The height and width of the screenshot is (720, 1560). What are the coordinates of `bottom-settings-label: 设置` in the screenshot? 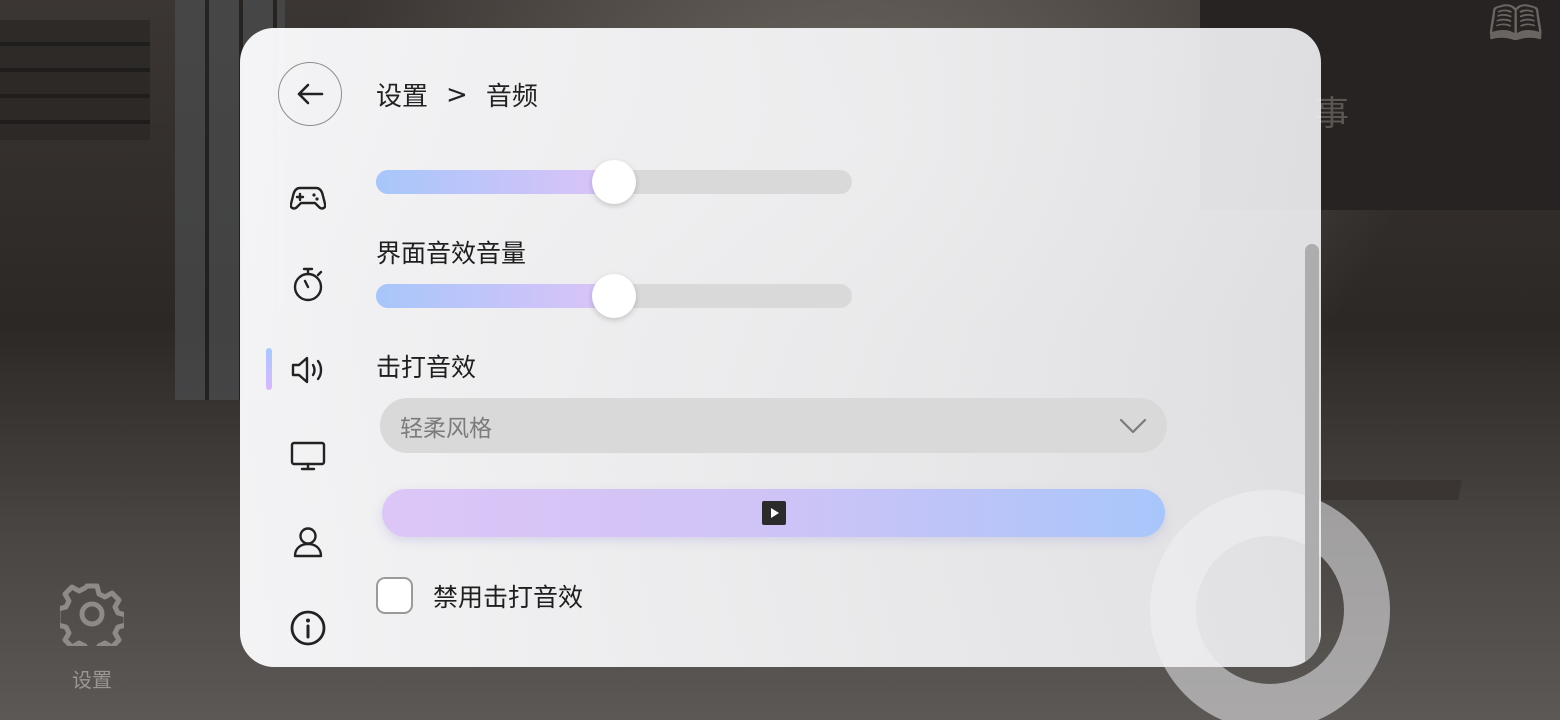 It's located at (92, 680).